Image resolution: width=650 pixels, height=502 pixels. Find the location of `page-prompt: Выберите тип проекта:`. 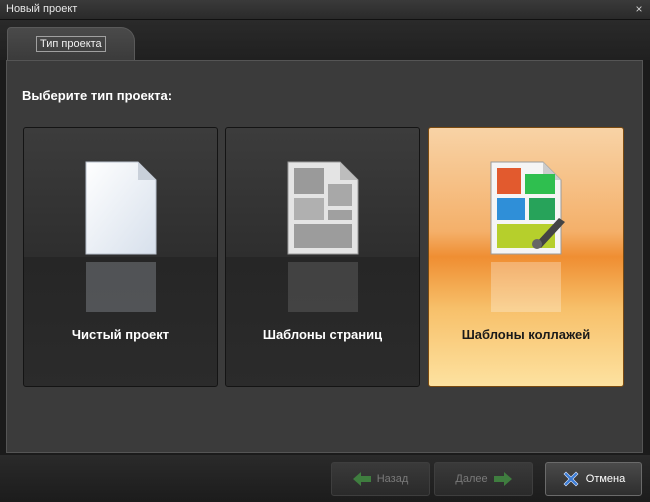

page-prompt: Выберите тип проекта: is located at coordinates (97, 95).